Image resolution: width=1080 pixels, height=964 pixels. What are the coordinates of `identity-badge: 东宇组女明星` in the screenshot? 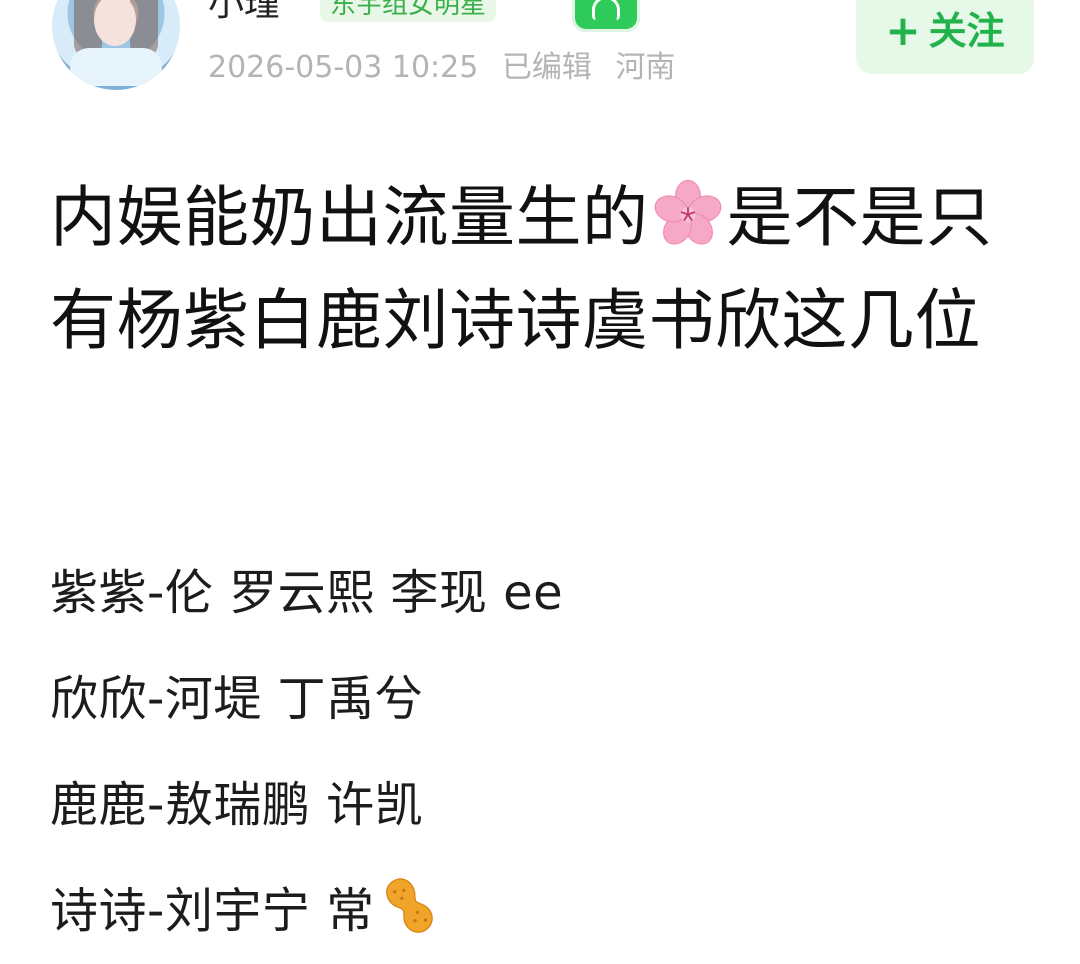 It's located at (408, 11).